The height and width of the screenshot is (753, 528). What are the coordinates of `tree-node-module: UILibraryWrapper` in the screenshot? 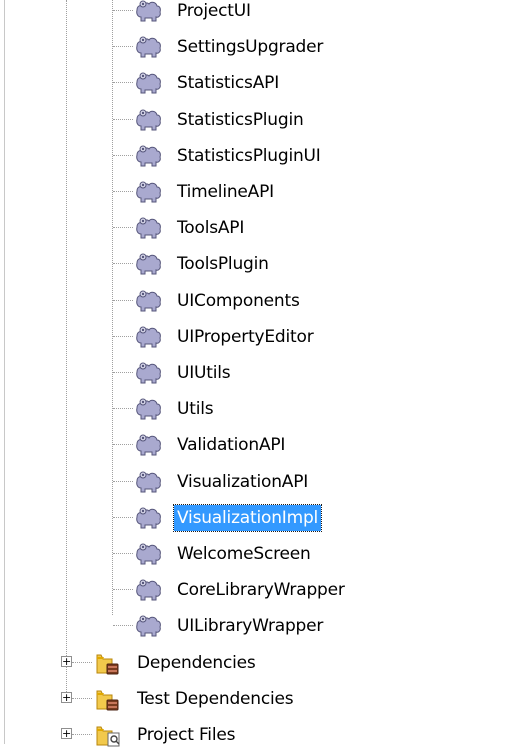 It's located at (264, 626).